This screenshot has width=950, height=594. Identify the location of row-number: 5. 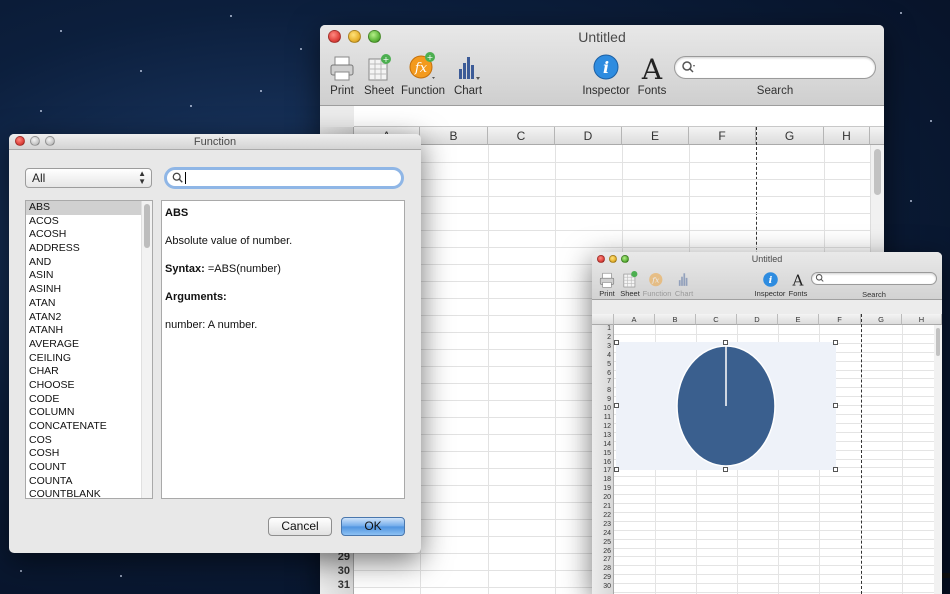
(601, 364).